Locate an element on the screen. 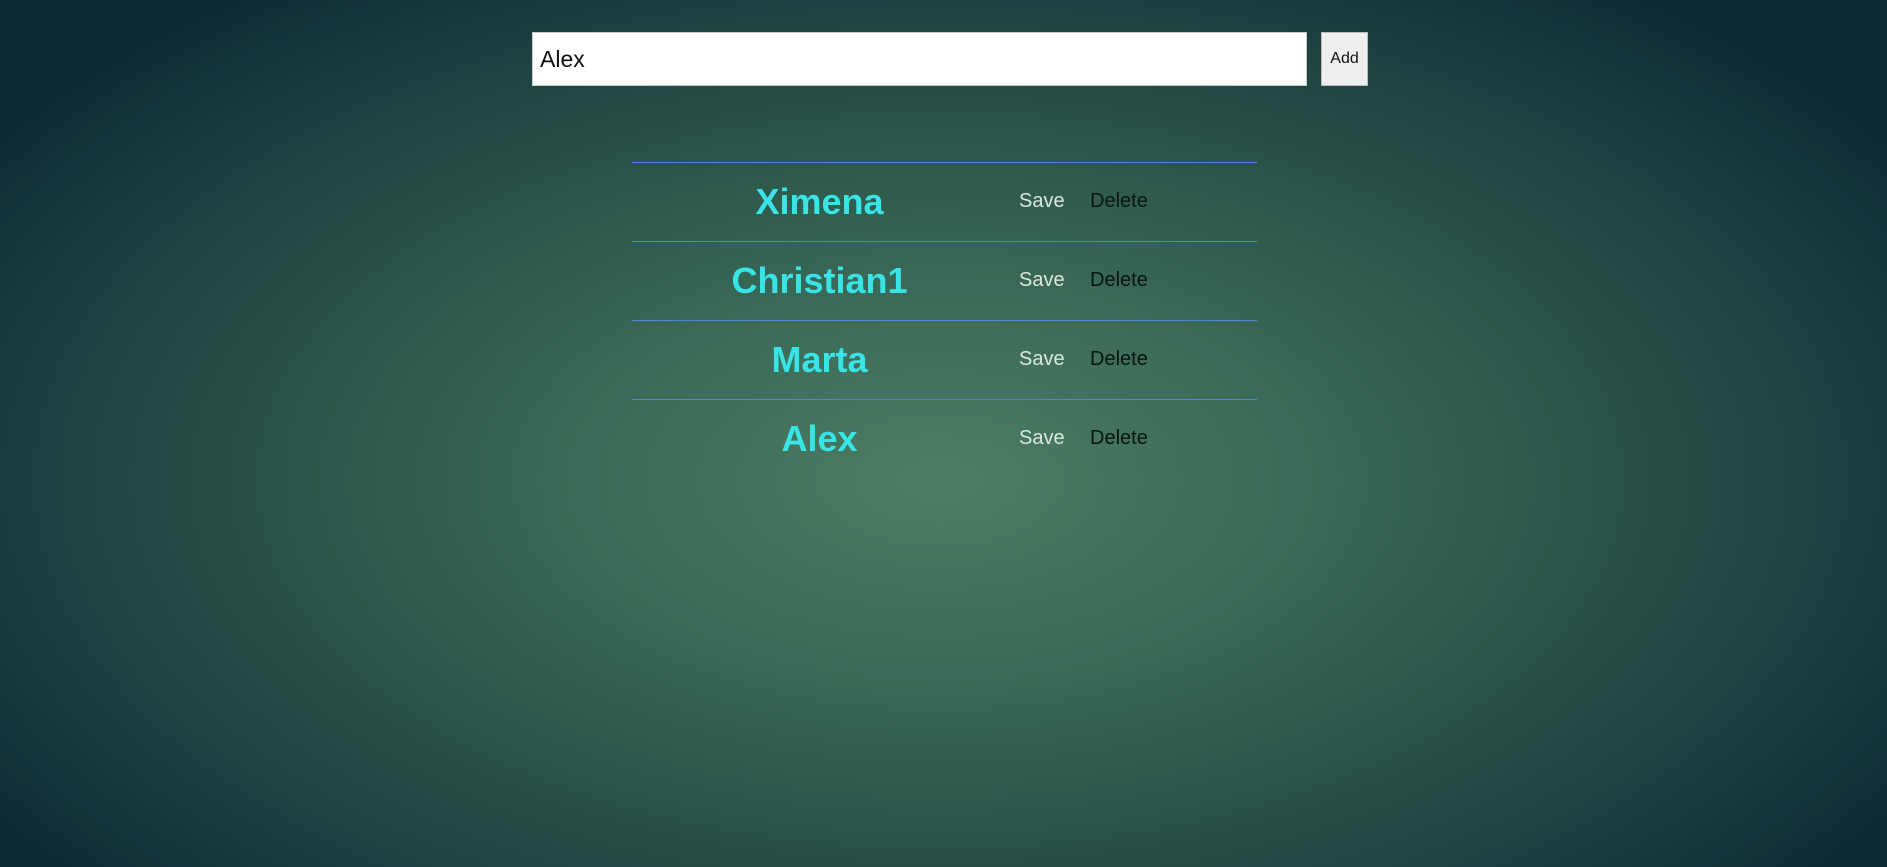 This screenshot has width=1887, height=867. list-item: Ximena Save Delete is located at coordinates (944, 201).